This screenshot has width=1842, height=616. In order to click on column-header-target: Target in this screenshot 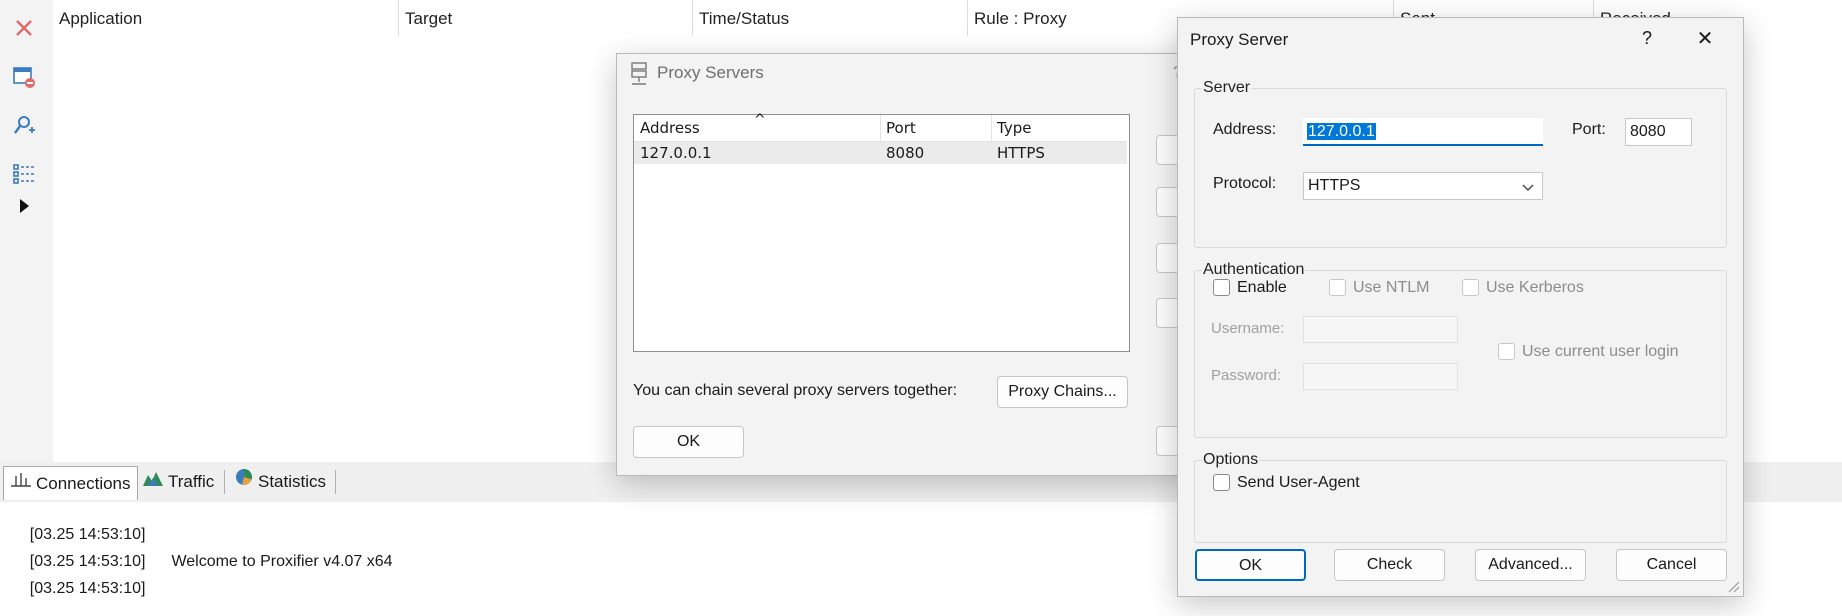, I will do `click(546, 18)`.